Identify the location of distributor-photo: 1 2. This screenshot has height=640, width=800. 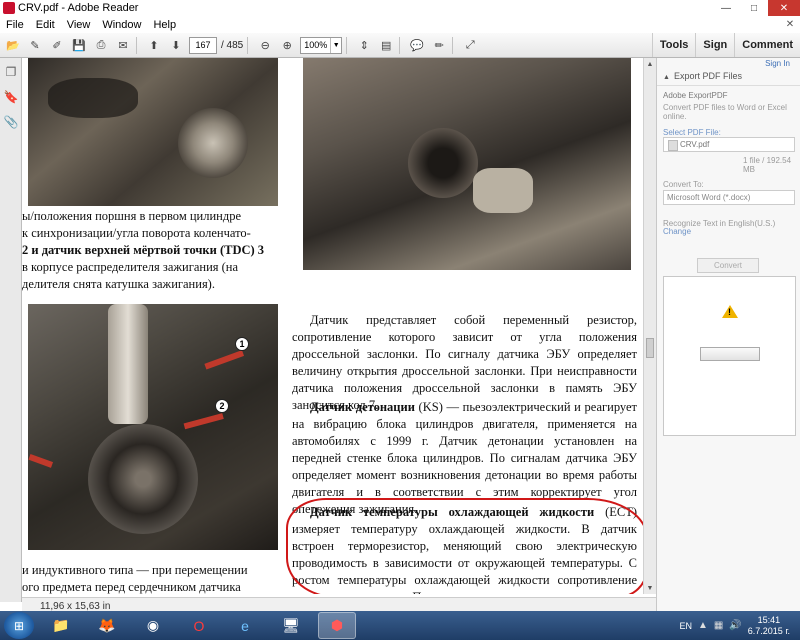
(153, 427).